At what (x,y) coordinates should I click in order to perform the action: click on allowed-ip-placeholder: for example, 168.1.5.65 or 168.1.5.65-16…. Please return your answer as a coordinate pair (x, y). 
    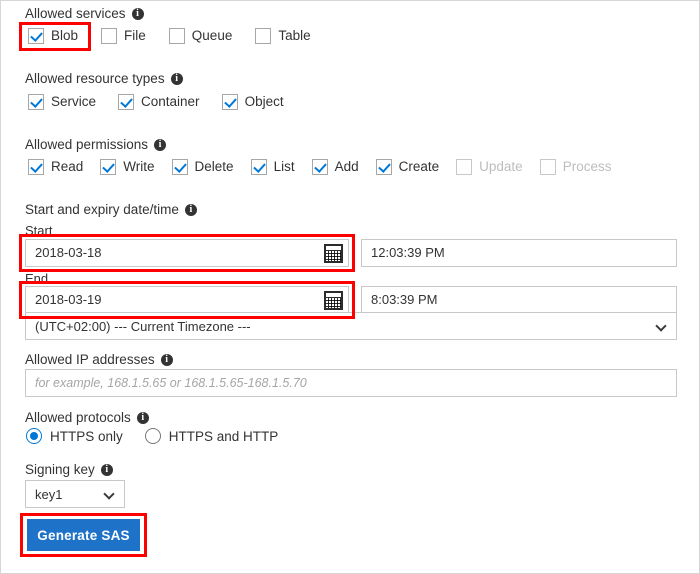
    Looking at the image, I should click on (171, 383).